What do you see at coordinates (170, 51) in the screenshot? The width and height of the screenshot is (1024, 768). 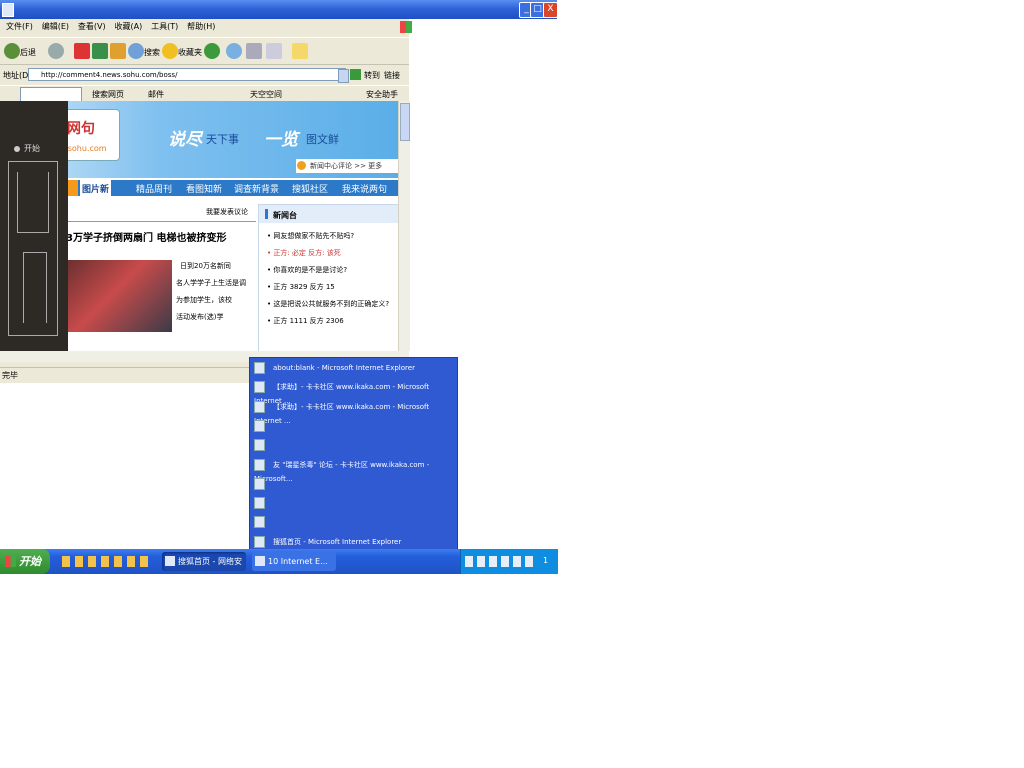 I see `favorites-star-icon` at bounding box center [170, 51].